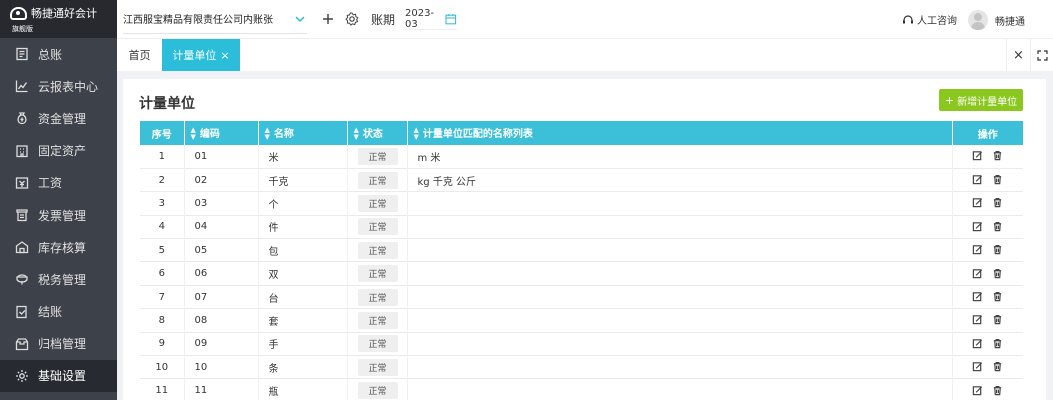  Describe the element at coordinates (58, 19) in the screenshot. I see `logo: 畅捷通好会计 旗舰版` at that location.